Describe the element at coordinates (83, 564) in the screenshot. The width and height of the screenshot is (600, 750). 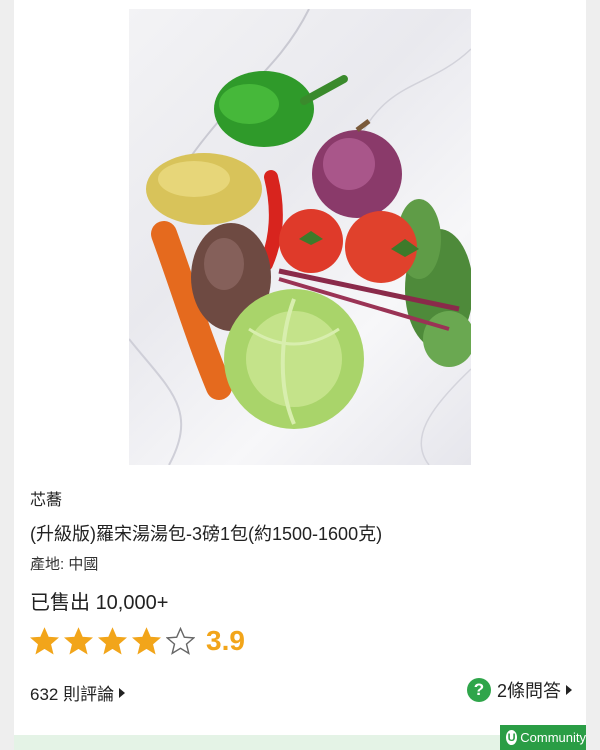
I see `origin-value: 中國` at that location.